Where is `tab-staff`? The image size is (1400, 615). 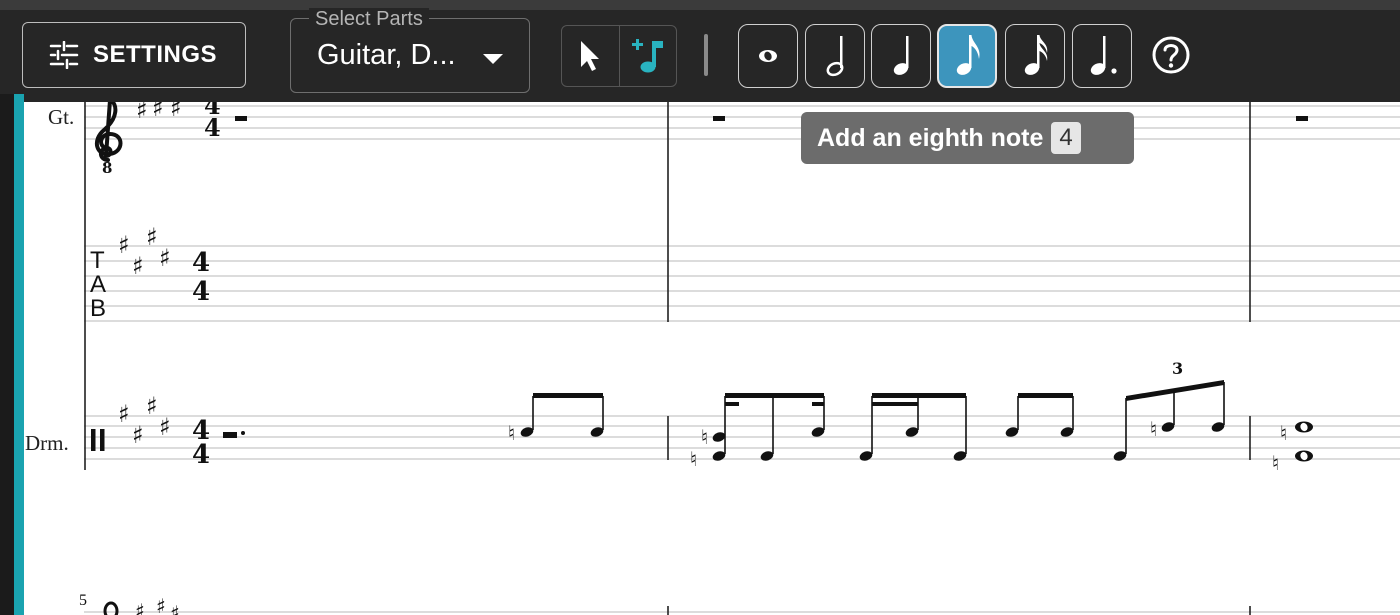
tab-staff is located at coordinates (742, 283).